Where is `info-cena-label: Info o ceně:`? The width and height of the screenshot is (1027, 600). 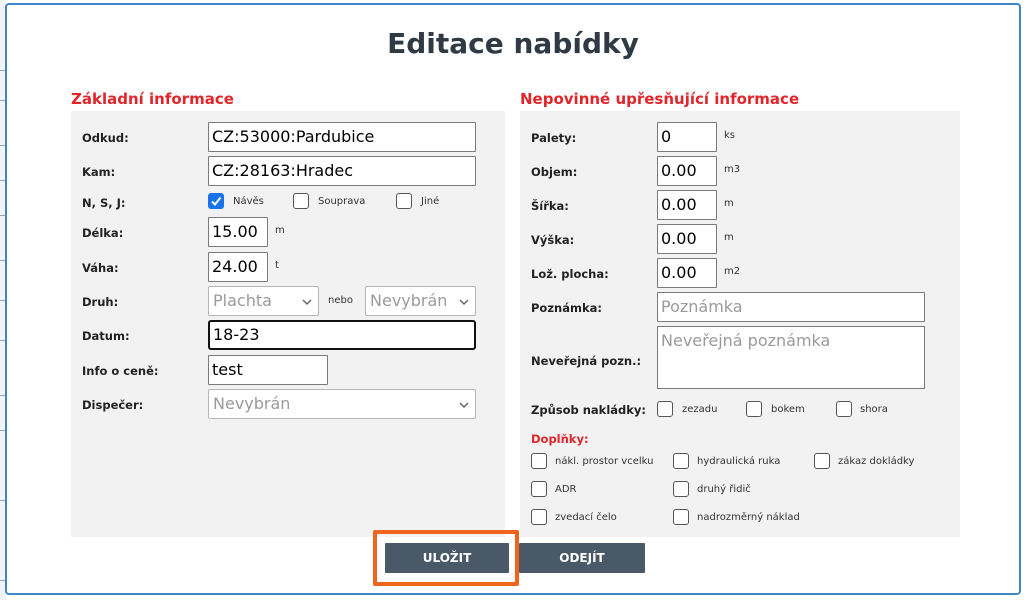 info-cena-label: Info o ceně: is located at coordinates (120, 371).